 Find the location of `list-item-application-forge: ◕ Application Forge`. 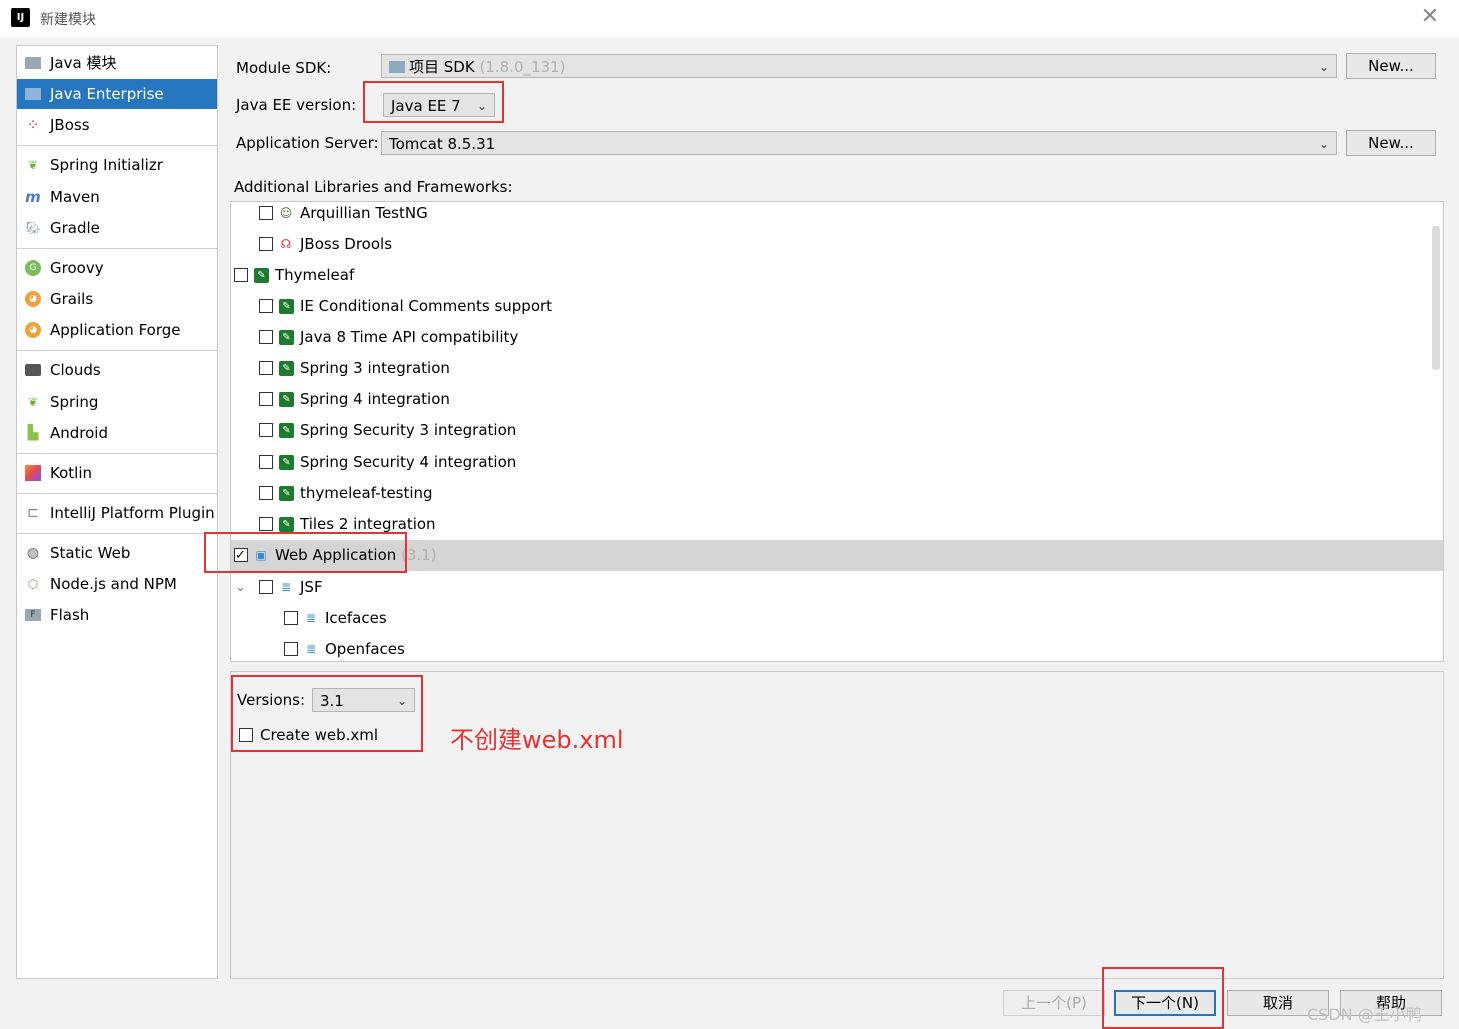

list-item-application-forge: ◕ Application Forge is located at coordinates (117, 330).